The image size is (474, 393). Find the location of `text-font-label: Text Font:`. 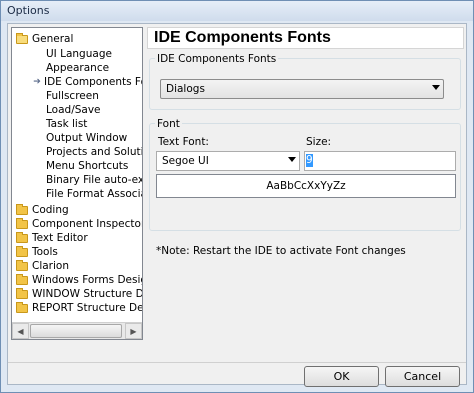

text-font-label: Text Font: is located at coordinates (183, 142).